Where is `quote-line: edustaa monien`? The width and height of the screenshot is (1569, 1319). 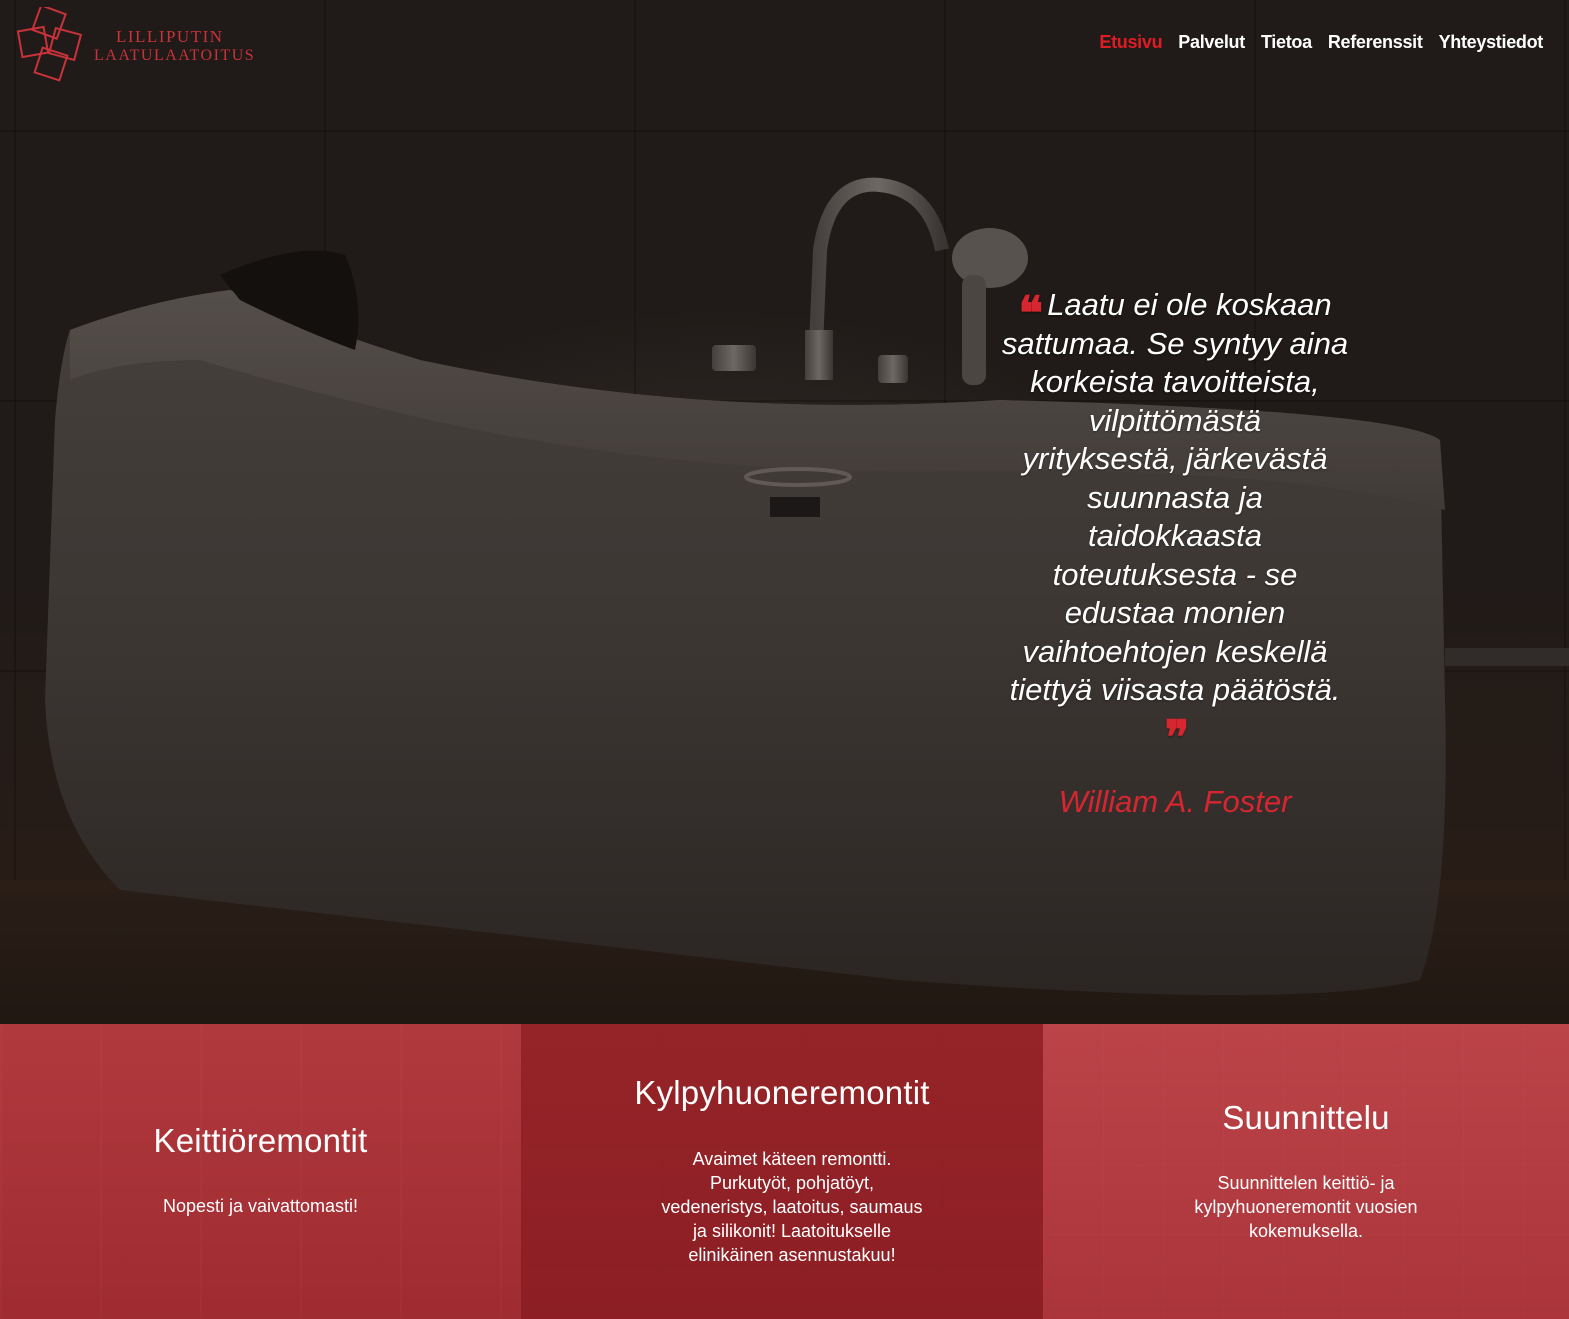 quote-line: edustaa monien is located at coordinates (1175, 612).